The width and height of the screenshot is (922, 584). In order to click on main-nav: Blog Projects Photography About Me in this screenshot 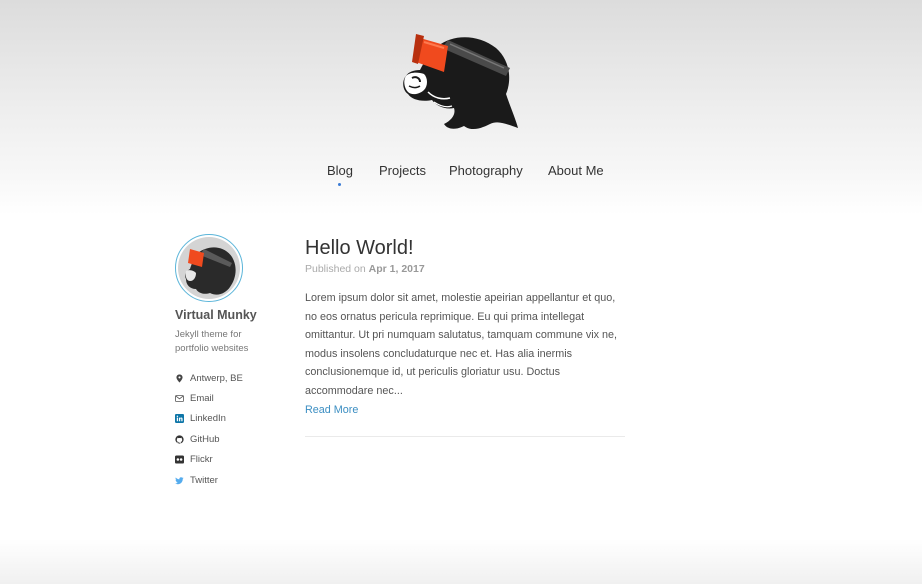, I will do `click(461, 177)`.